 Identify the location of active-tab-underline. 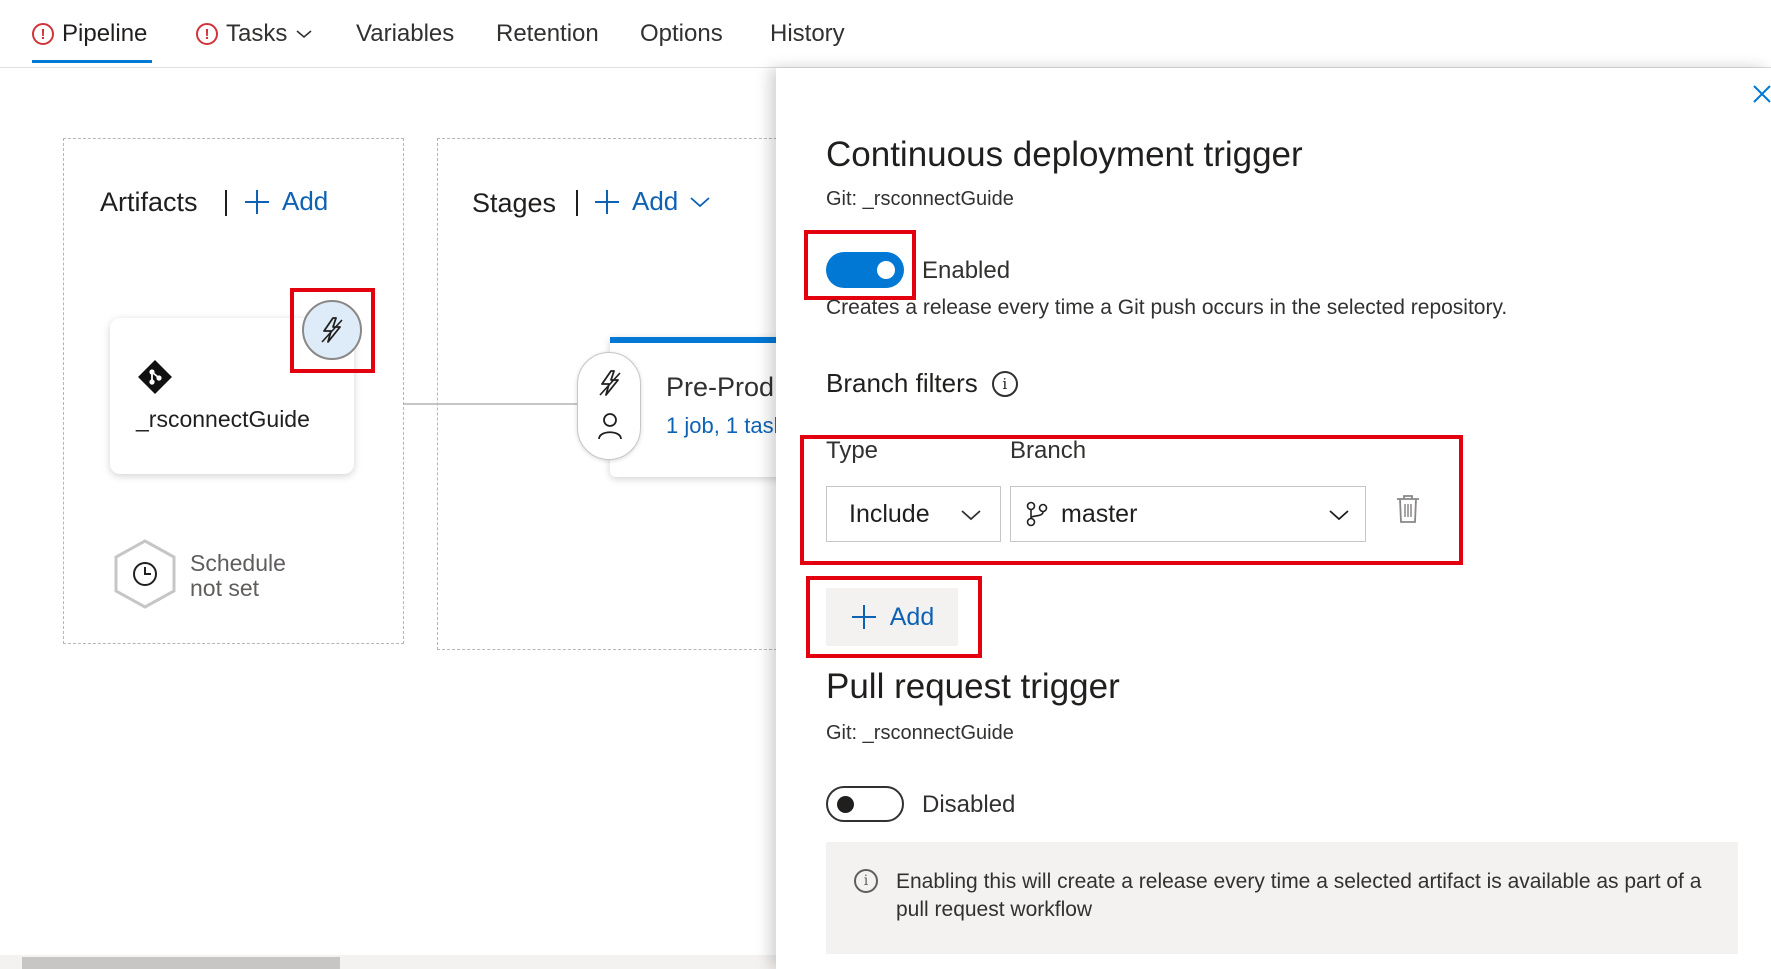
(92, 61).